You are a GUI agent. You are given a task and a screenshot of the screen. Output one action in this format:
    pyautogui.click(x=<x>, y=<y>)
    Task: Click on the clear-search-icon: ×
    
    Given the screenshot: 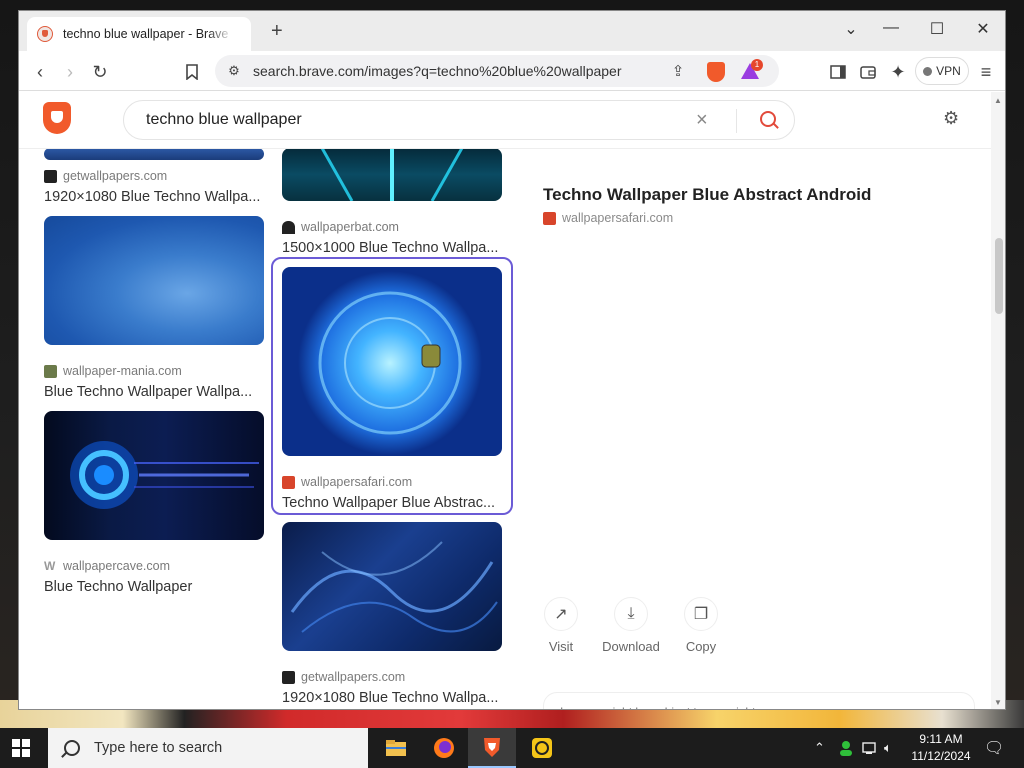 What is the action you would take?
    pyautogui.click(x=702, y=120)
    